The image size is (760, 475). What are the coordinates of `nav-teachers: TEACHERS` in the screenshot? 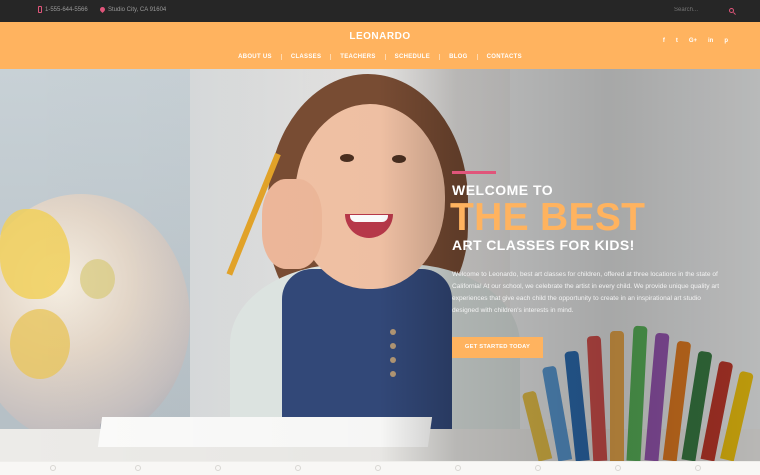 It's located at (357, 57).